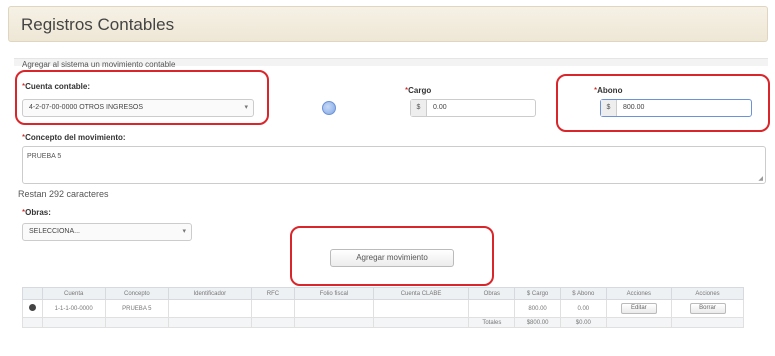 This screenshot has height=356, width=775. What do you see at coordinates (329, 108) in the screenshot?
I see `info-icon` at bounding box center [329, 108].